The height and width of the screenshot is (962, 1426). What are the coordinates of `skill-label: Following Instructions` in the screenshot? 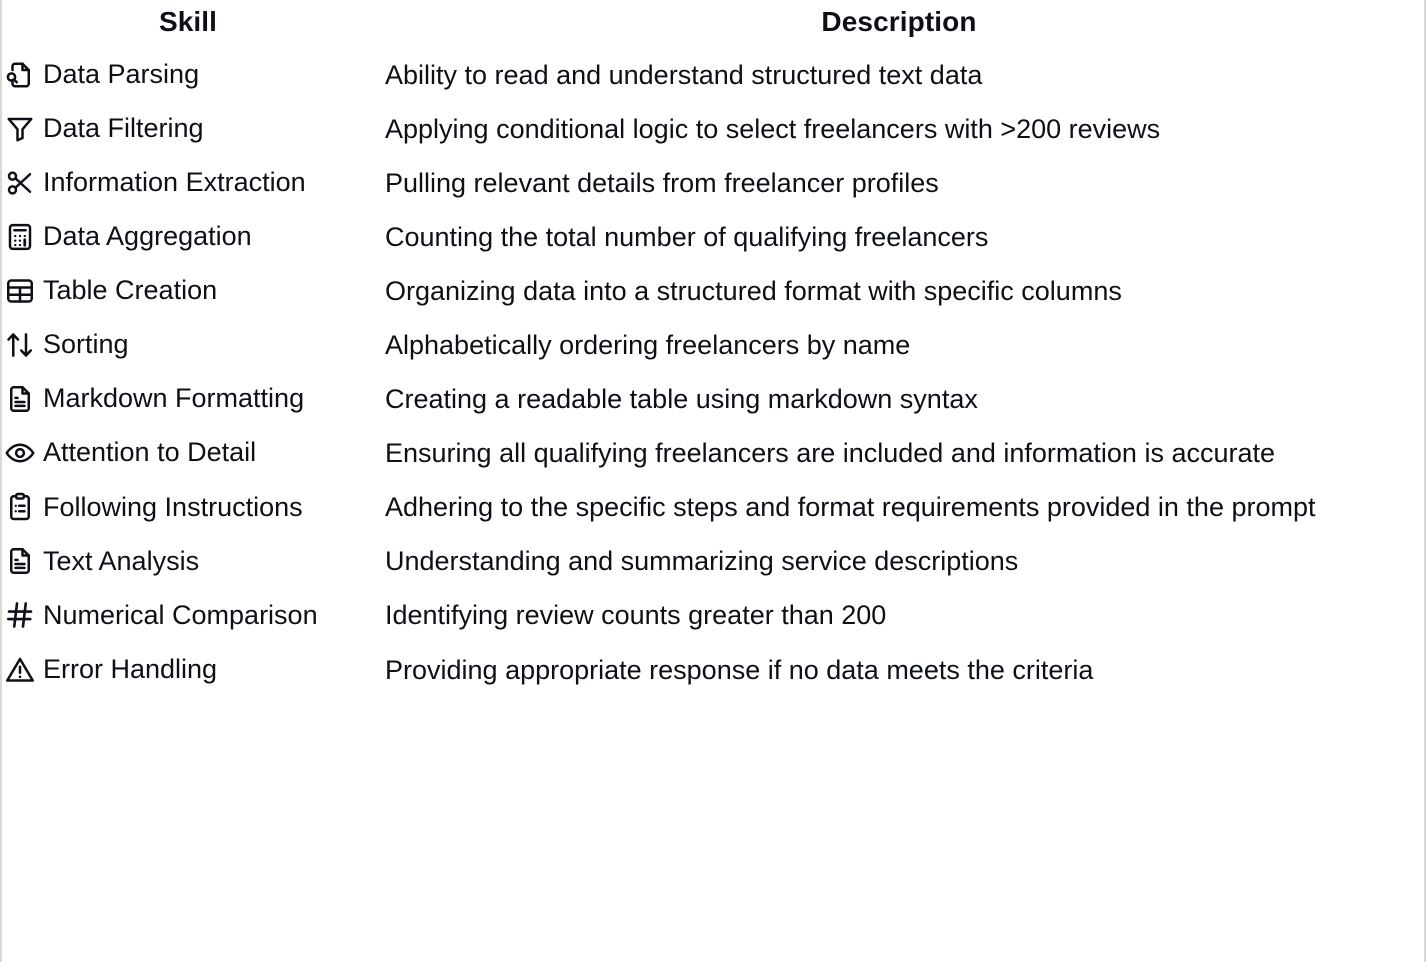 It's located at (173, 506).